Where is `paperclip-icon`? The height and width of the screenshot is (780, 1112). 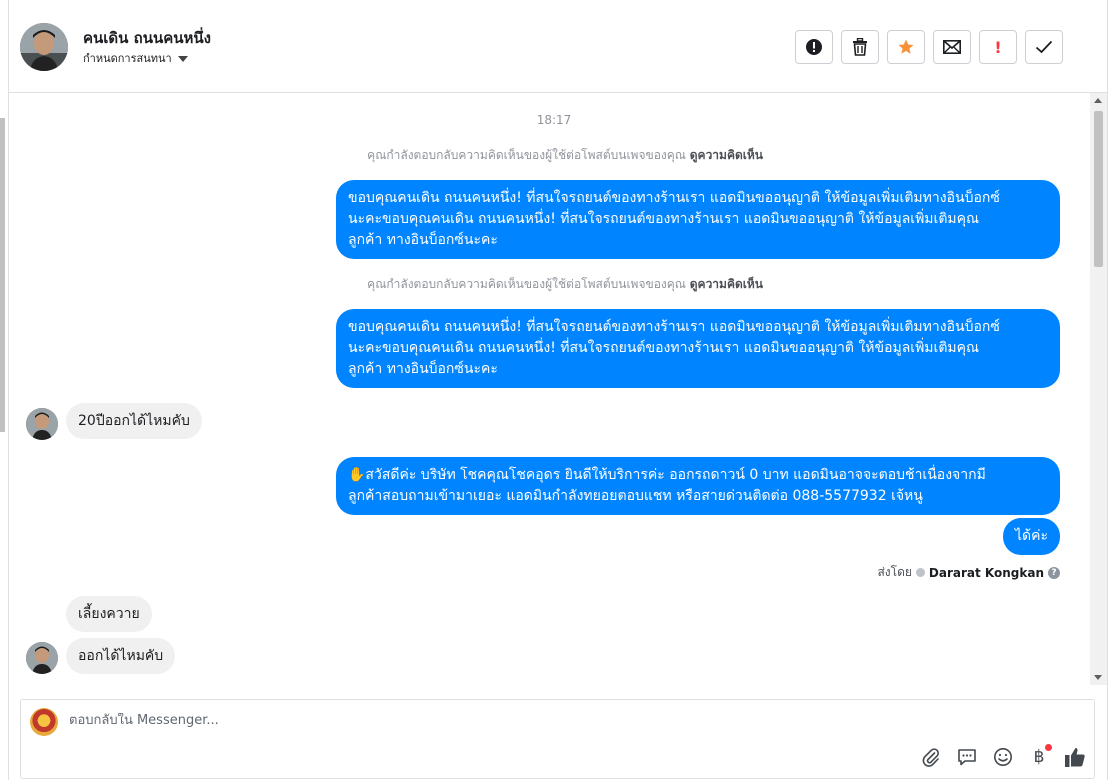 paperclip-icon is located at coordinates (930, 757).